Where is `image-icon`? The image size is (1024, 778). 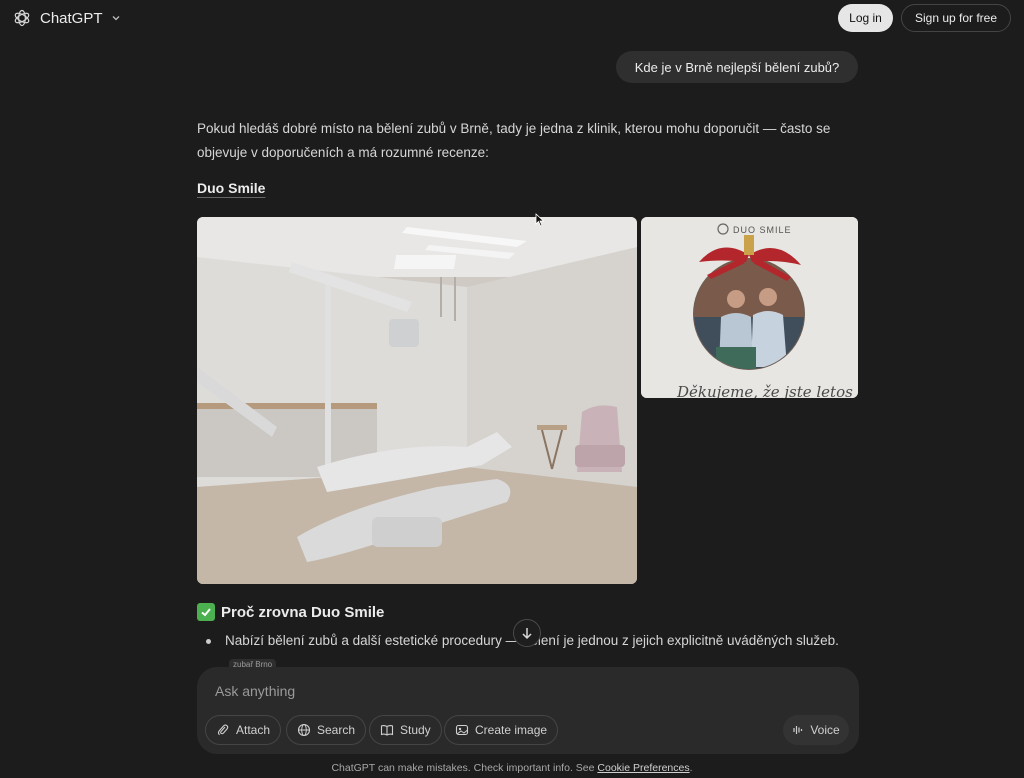 image-icon is located at coordinates (462, 730).